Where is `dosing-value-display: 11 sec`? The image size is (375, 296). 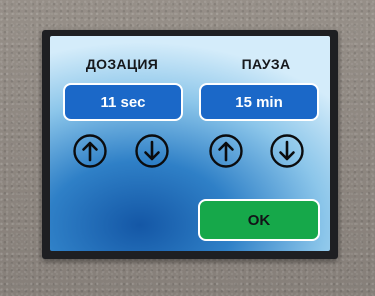
dosing-value-display: 11 sec is located at coordinates (123, 102).